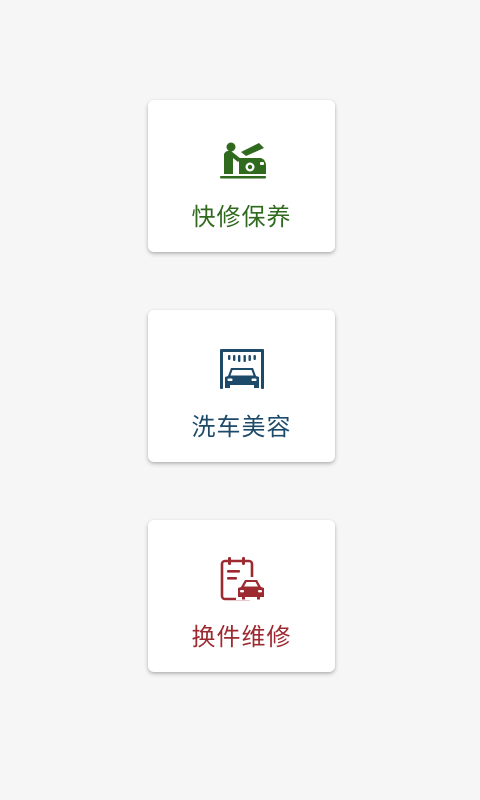  Describe the element at coordinates (242, 581) in the screenshot. I see `parts-replacement-icon` at that location.